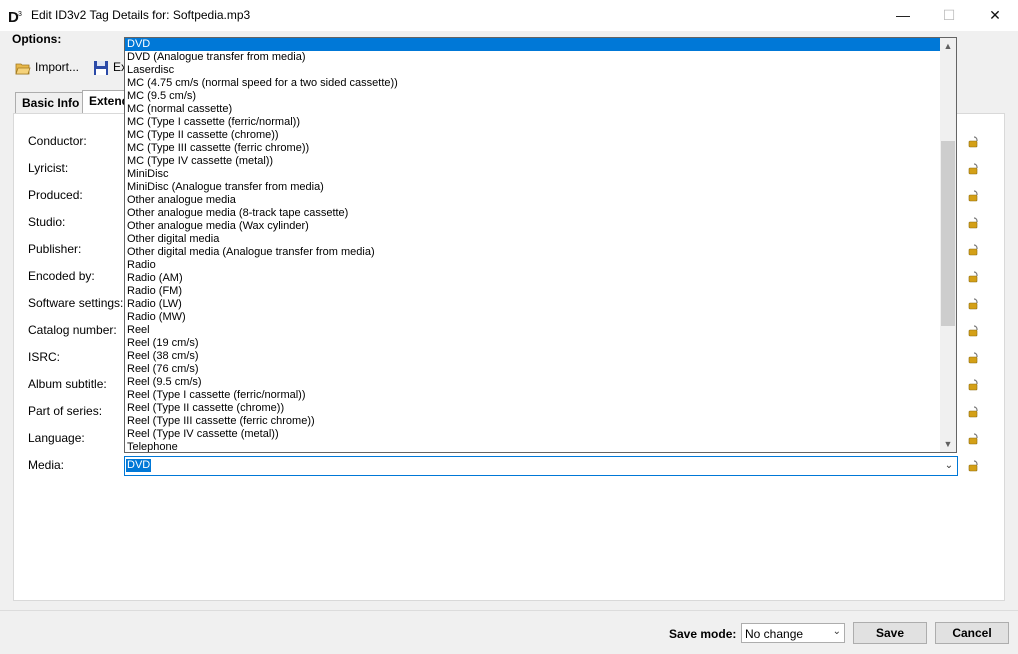  Describe the element at coordinates (533, 369) in the screenshot. I see `media-option: Reel (76 cm/s)` at that location.